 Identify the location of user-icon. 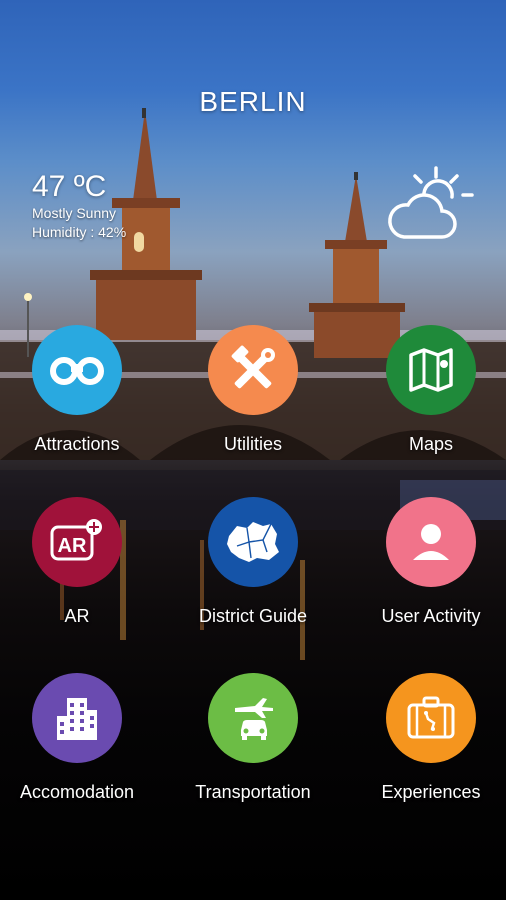
(431, 542).